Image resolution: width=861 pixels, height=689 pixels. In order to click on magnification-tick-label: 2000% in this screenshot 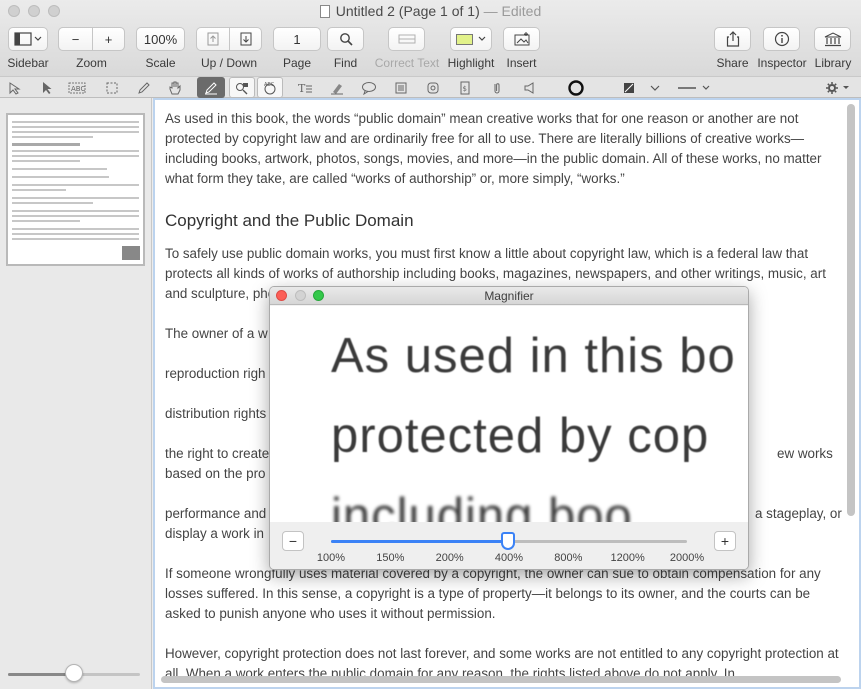, I will do `click(687, 558)`.